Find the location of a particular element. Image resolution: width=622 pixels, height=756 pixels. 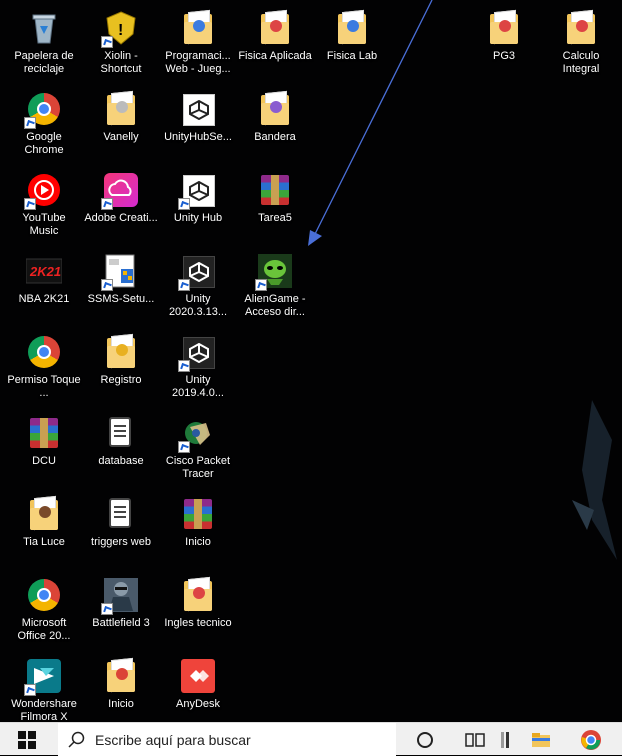

desktop-icon-nba-2k21: 2K21 NBA 2K21 is located at coordinates (44, 275).